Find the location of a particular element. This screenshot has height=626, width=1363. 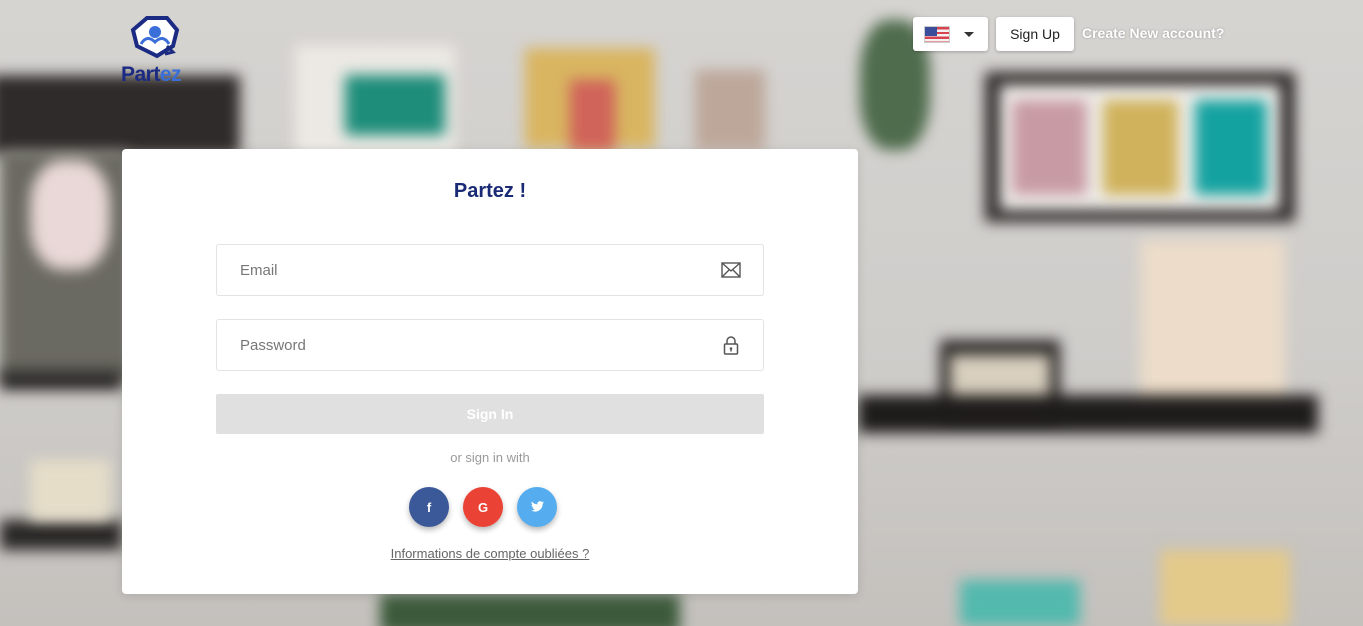

forgot-account-link: Informations de compte oubliées ? is located at coordinates (490, 553).